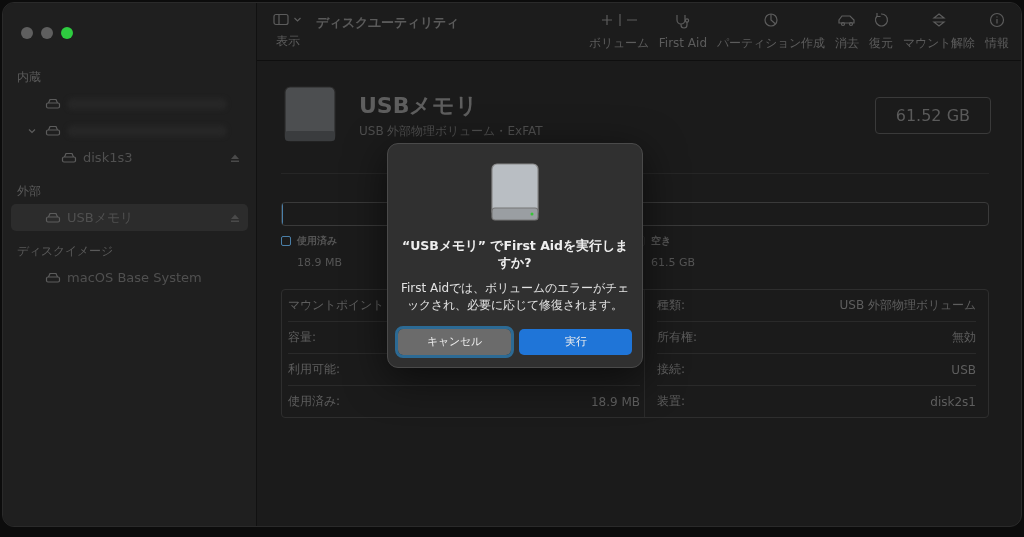  What do you see at coordinates (682, 21) in the screenshot?
I see `stethoscope-icon` at bounding box center [682, 21].